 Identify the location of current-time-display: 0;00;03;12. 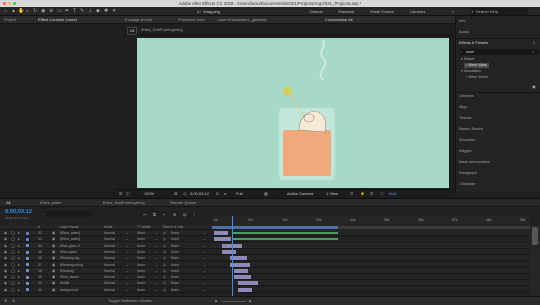
(199, 194).